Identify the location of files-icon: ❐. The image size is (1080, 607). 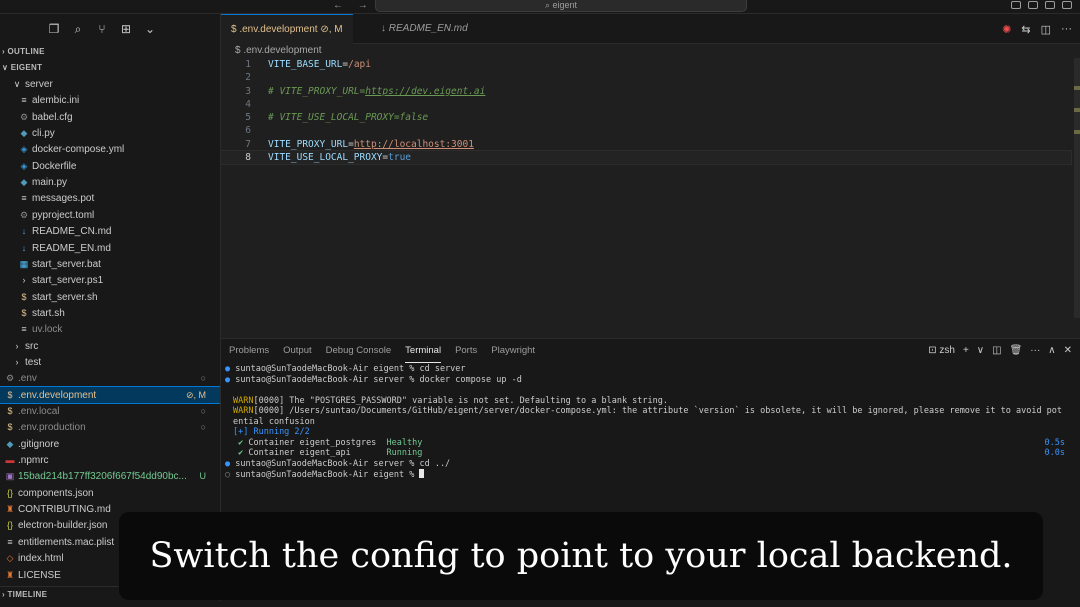
(54, 29).